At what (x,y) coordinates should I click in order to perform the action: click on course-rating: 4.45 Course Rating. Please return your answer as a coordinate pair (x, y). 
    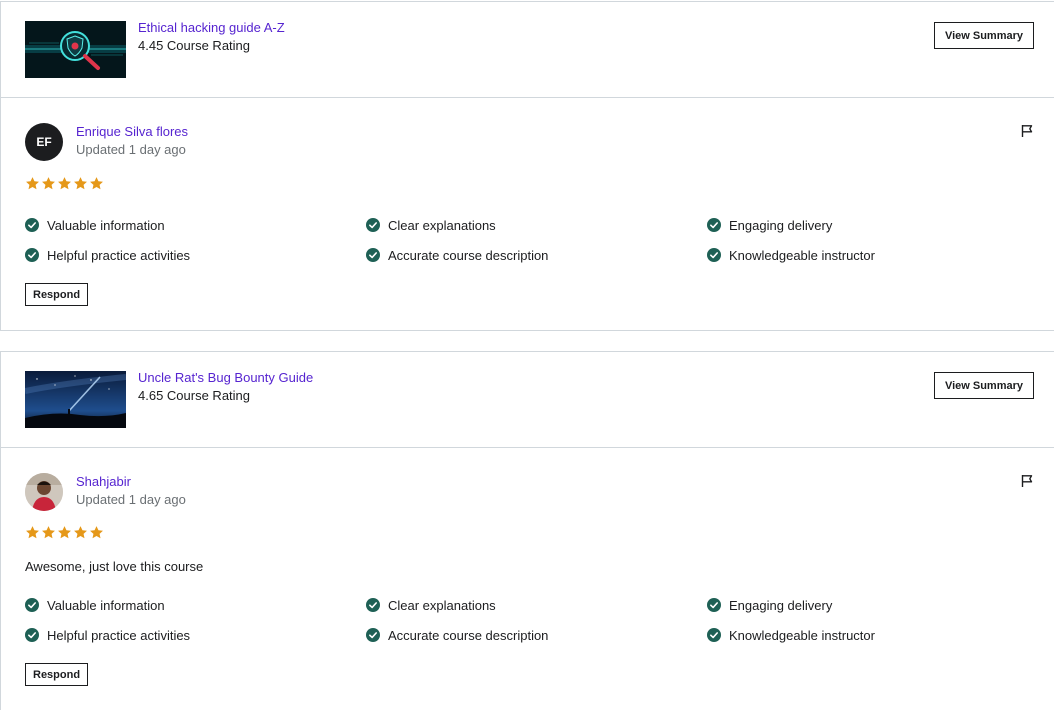
    Looking at the image, I should click on (194, 45).